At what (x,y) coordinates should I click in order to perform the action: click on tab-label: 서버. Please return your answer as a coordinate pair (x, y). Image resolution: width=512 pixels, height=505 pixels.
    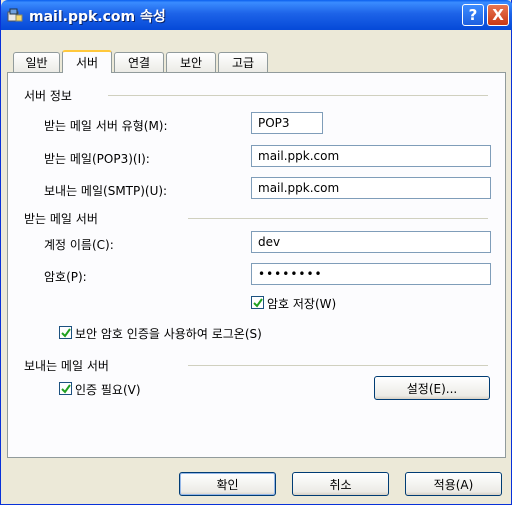
    Looking at the image, I should click on (87, 63).